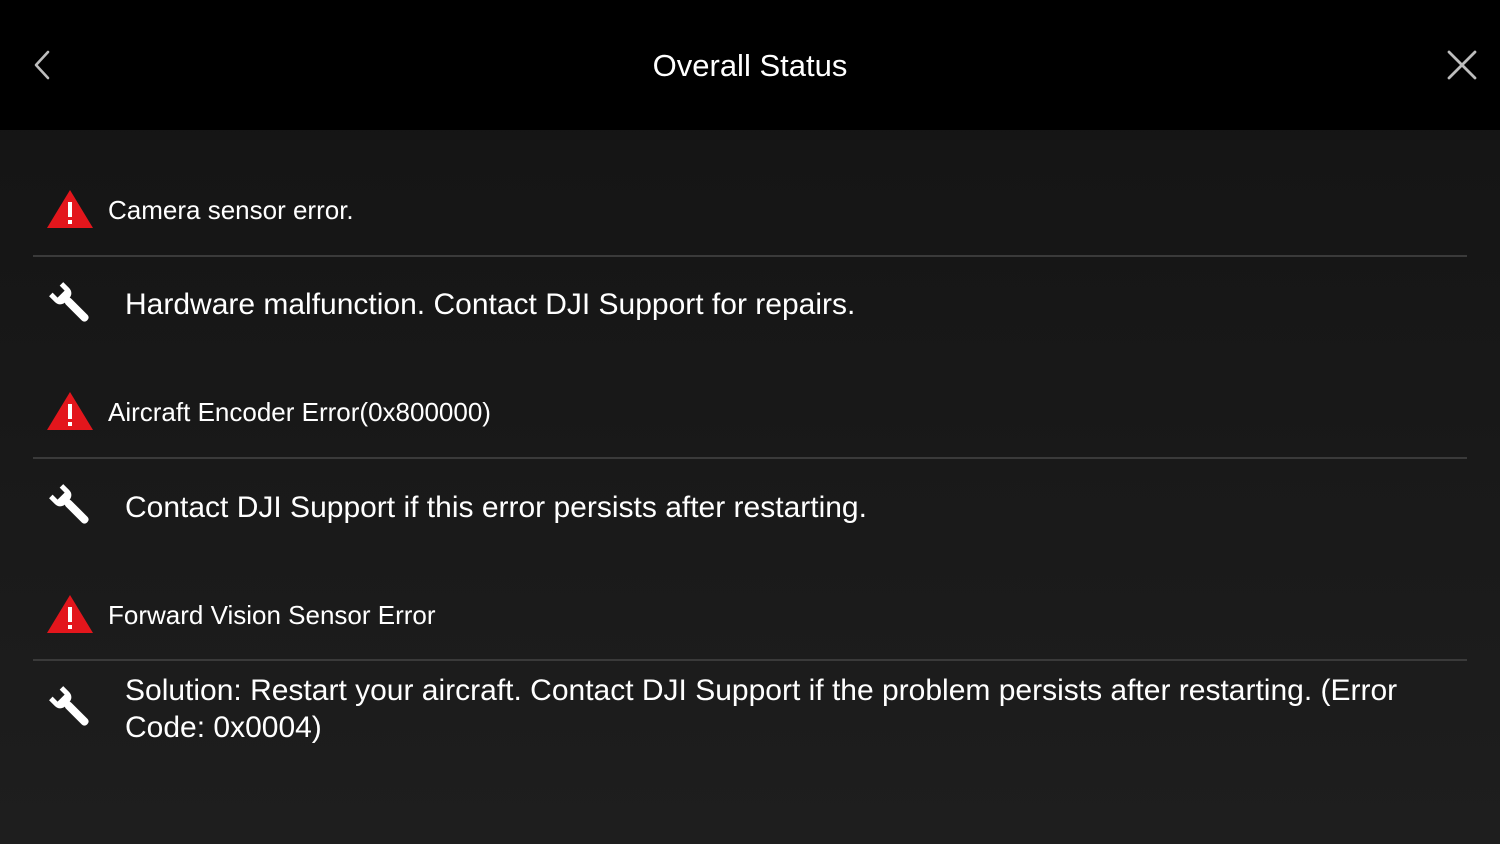 This screenshot has height=844, width=1500. Describe the element at coordinates (272, 615) in the screenshot. I see `error-message: Forward Vision Sensor Error` at that location.